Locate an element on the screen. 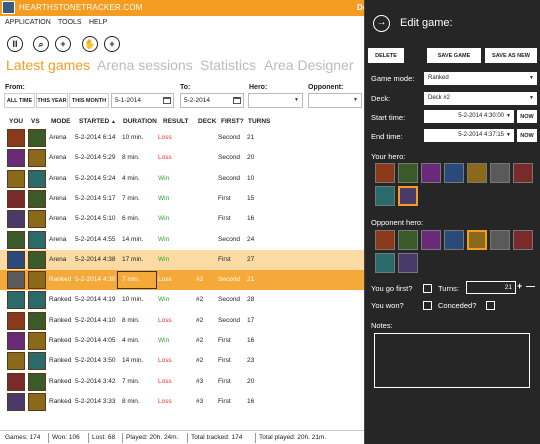  table-row: Arena 5-2-2014 5:24 4 min. Win Second 10 is located at coordinates (182, 179).